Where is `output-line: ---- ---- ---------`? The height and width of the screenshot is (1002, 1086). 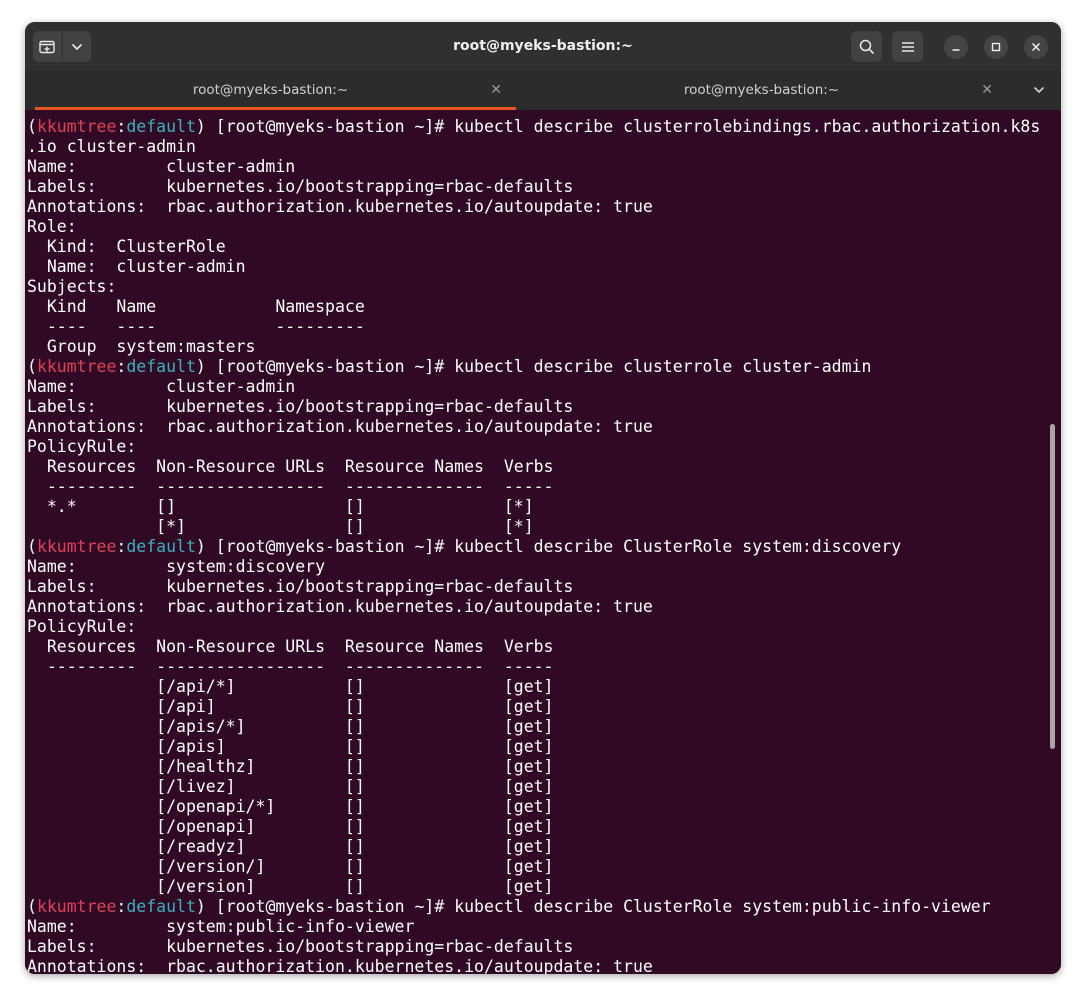 output-line: ---- ---- --------- is located at coordinates (196, 326).